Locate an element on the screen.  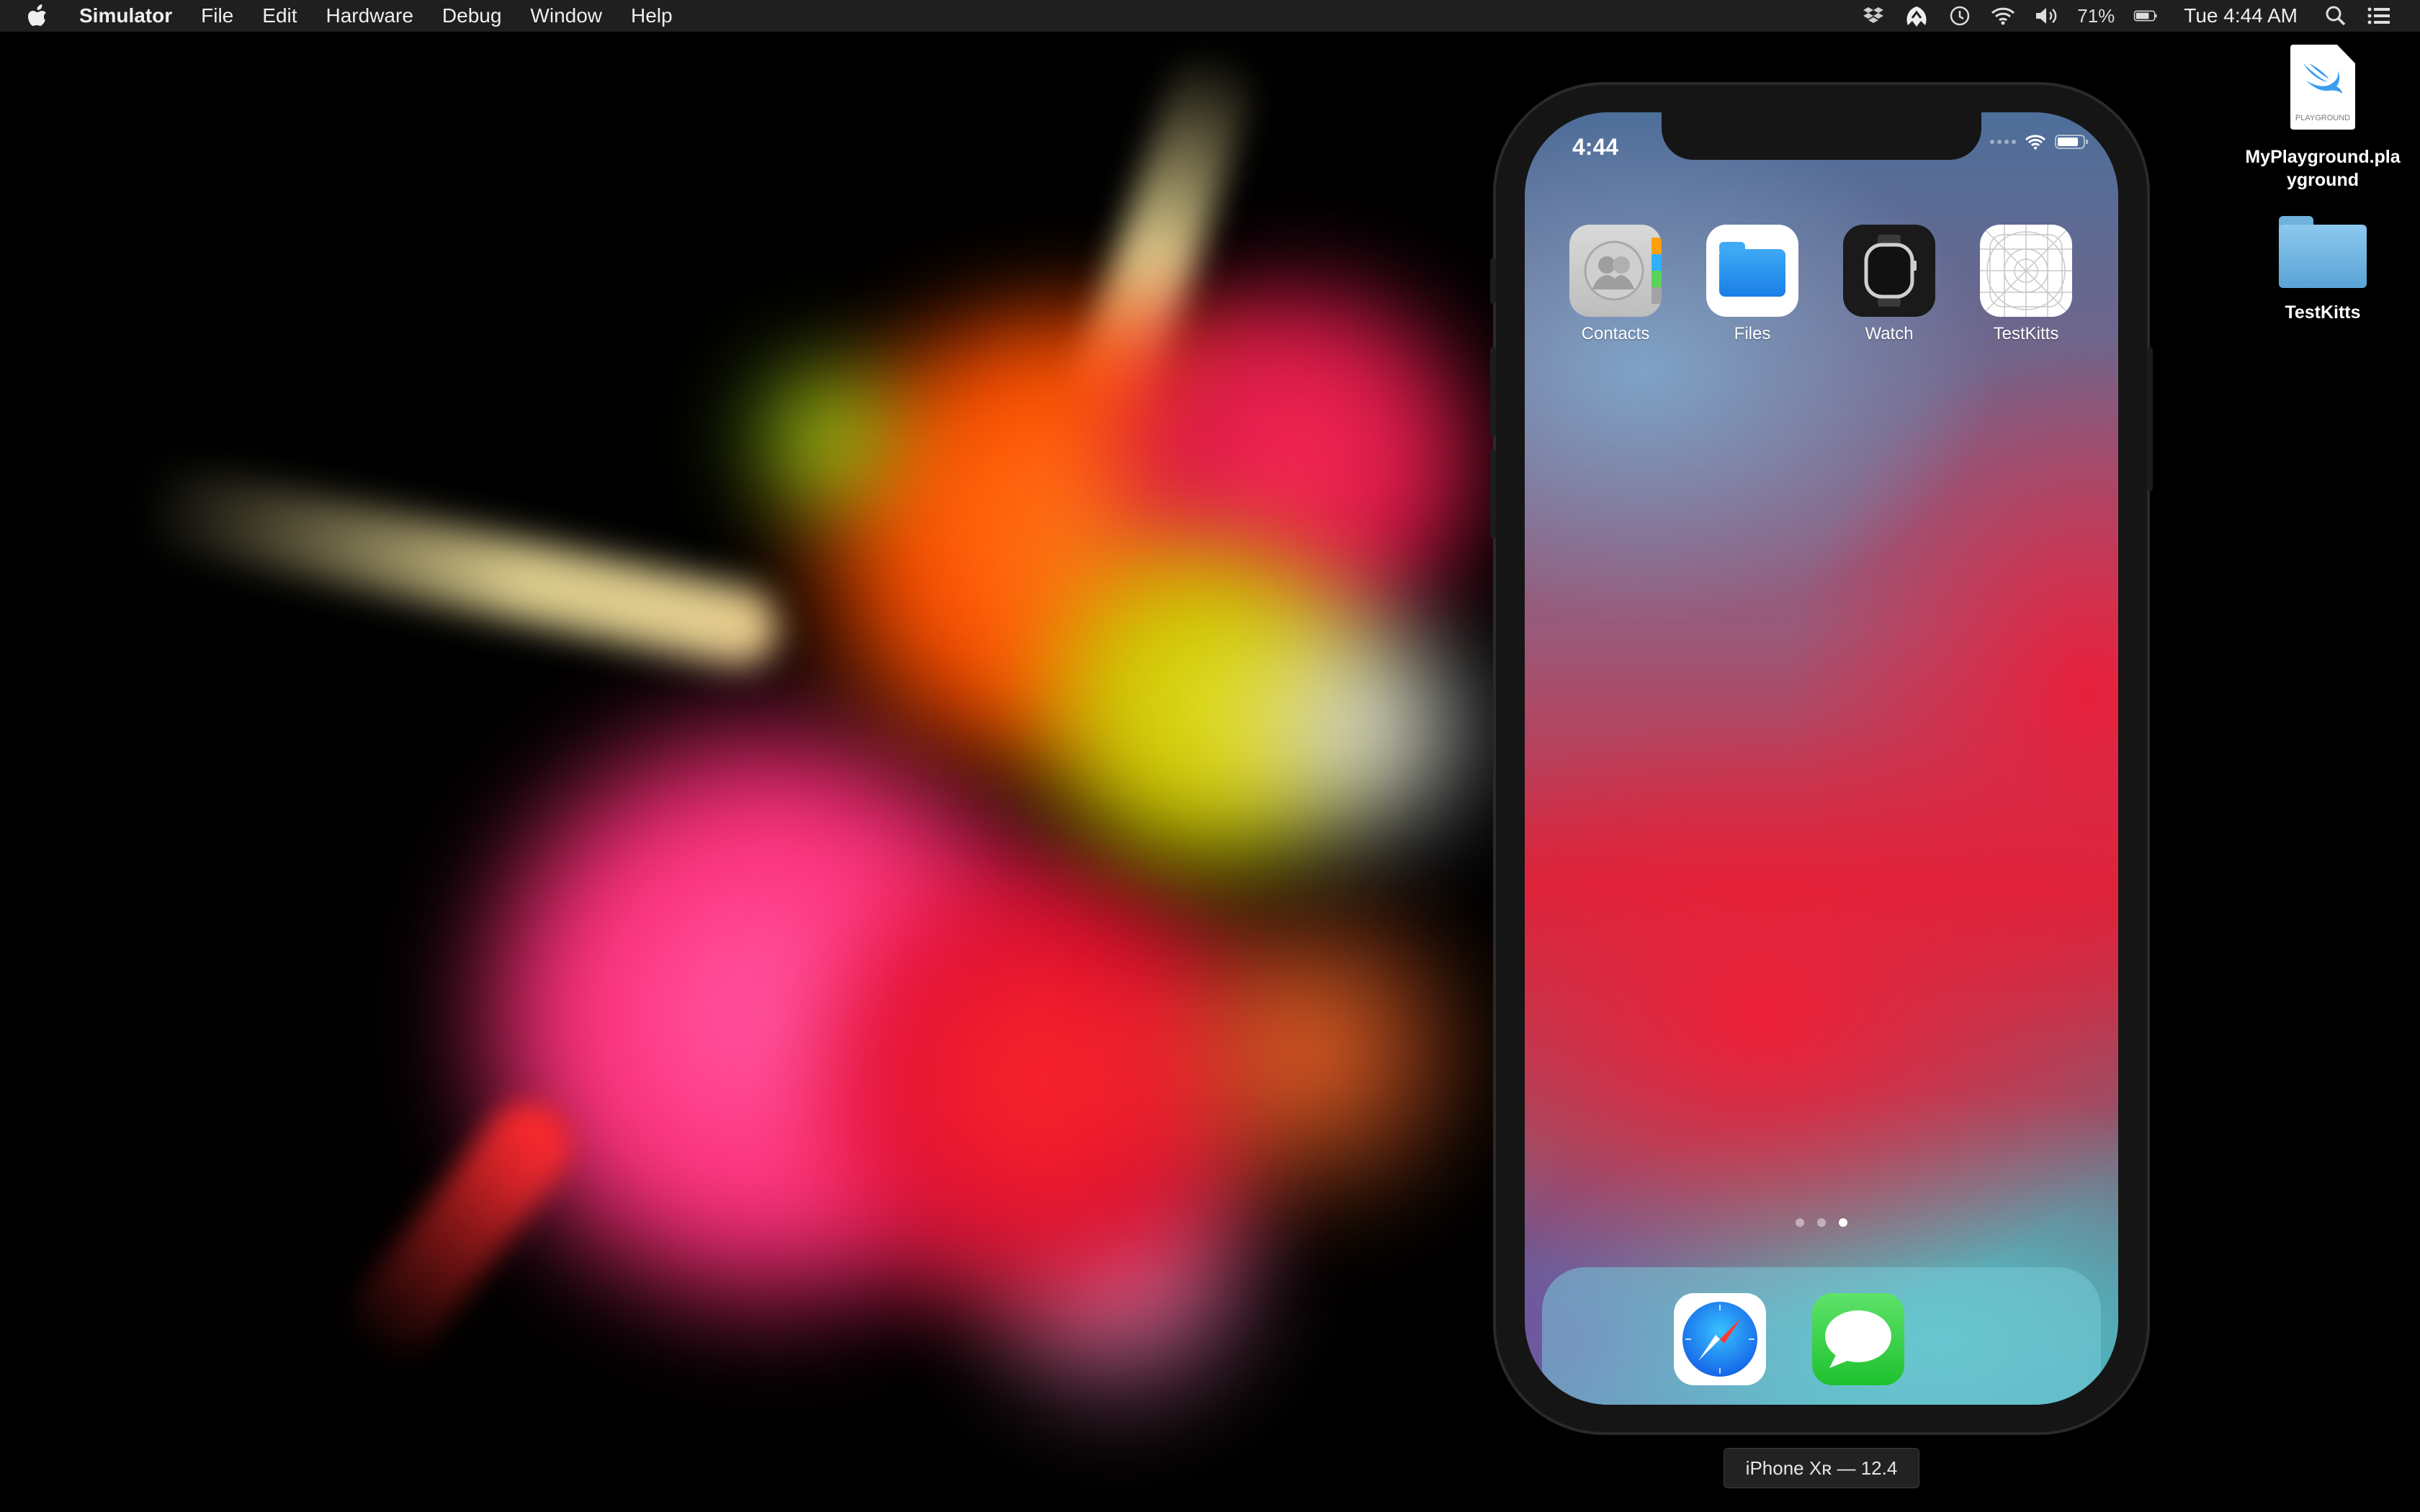
folder-icon is located at coordinates (2323, 252).